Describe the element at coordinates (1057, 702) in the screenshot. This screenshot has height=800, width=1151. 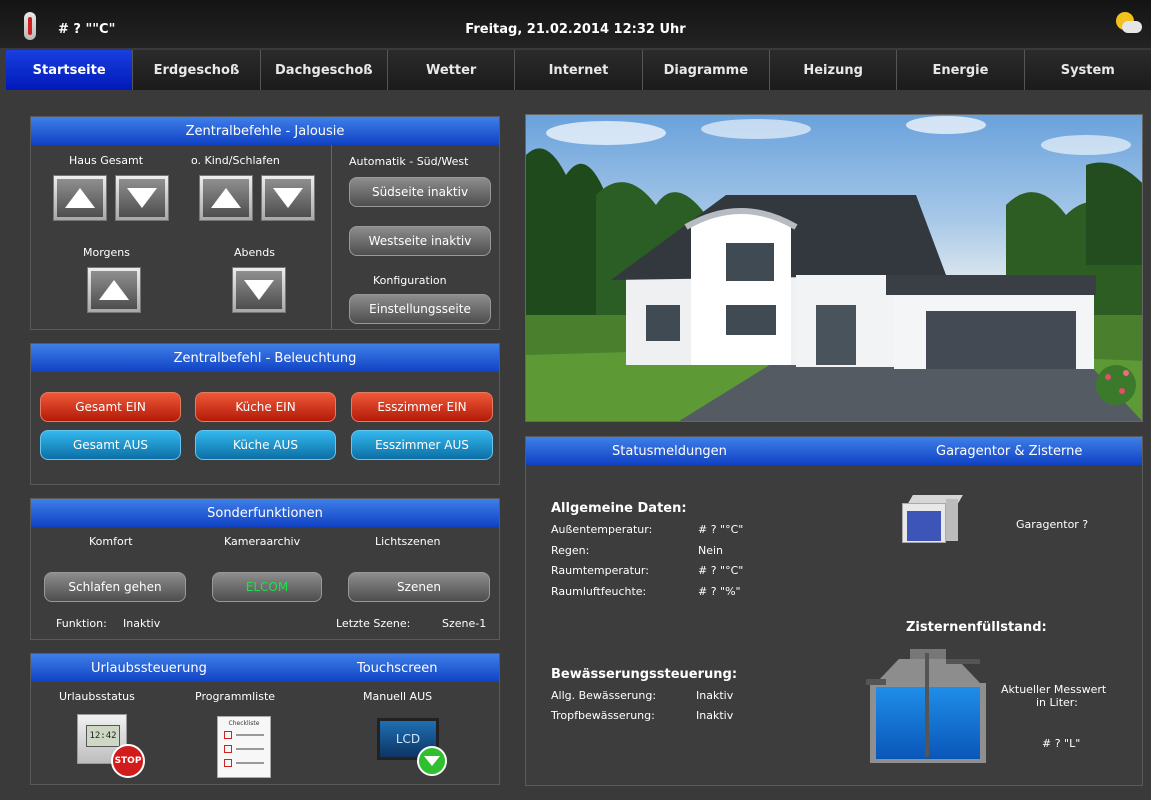
I see `messwert-label-2: in Liter:` at that location.